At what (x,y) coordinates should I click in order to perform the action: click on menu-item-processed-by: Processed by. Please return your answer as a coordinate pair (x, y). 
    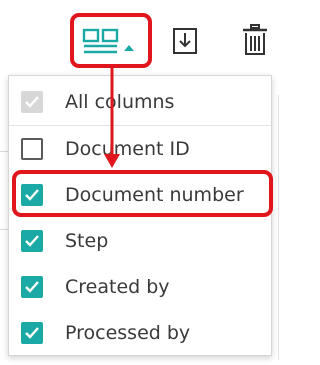
    Looking at the image, I should click on (140, 333).